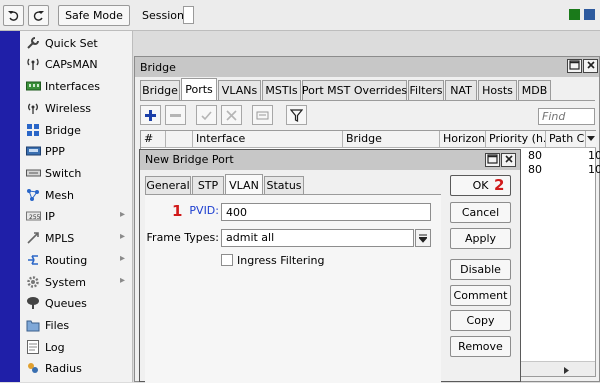  Describe the element at coordinates (239, 90) in the screenshot. I see `tab-vlans: VLANs` at that location.